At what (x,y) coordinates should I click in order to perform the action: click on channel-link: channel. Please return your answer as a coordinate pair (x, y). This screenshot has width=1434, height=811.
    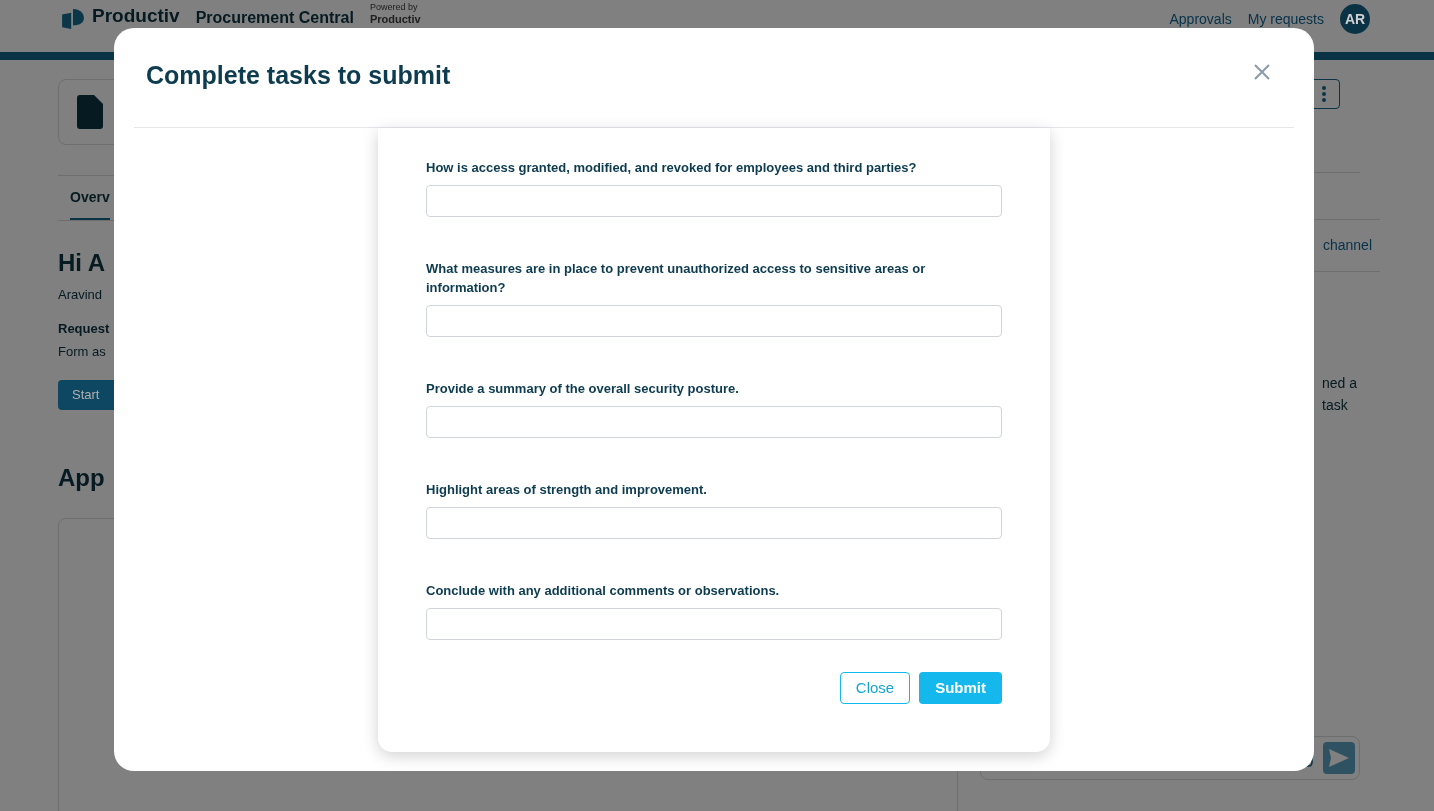
    Looking at the image, I should click on (1347, 245).